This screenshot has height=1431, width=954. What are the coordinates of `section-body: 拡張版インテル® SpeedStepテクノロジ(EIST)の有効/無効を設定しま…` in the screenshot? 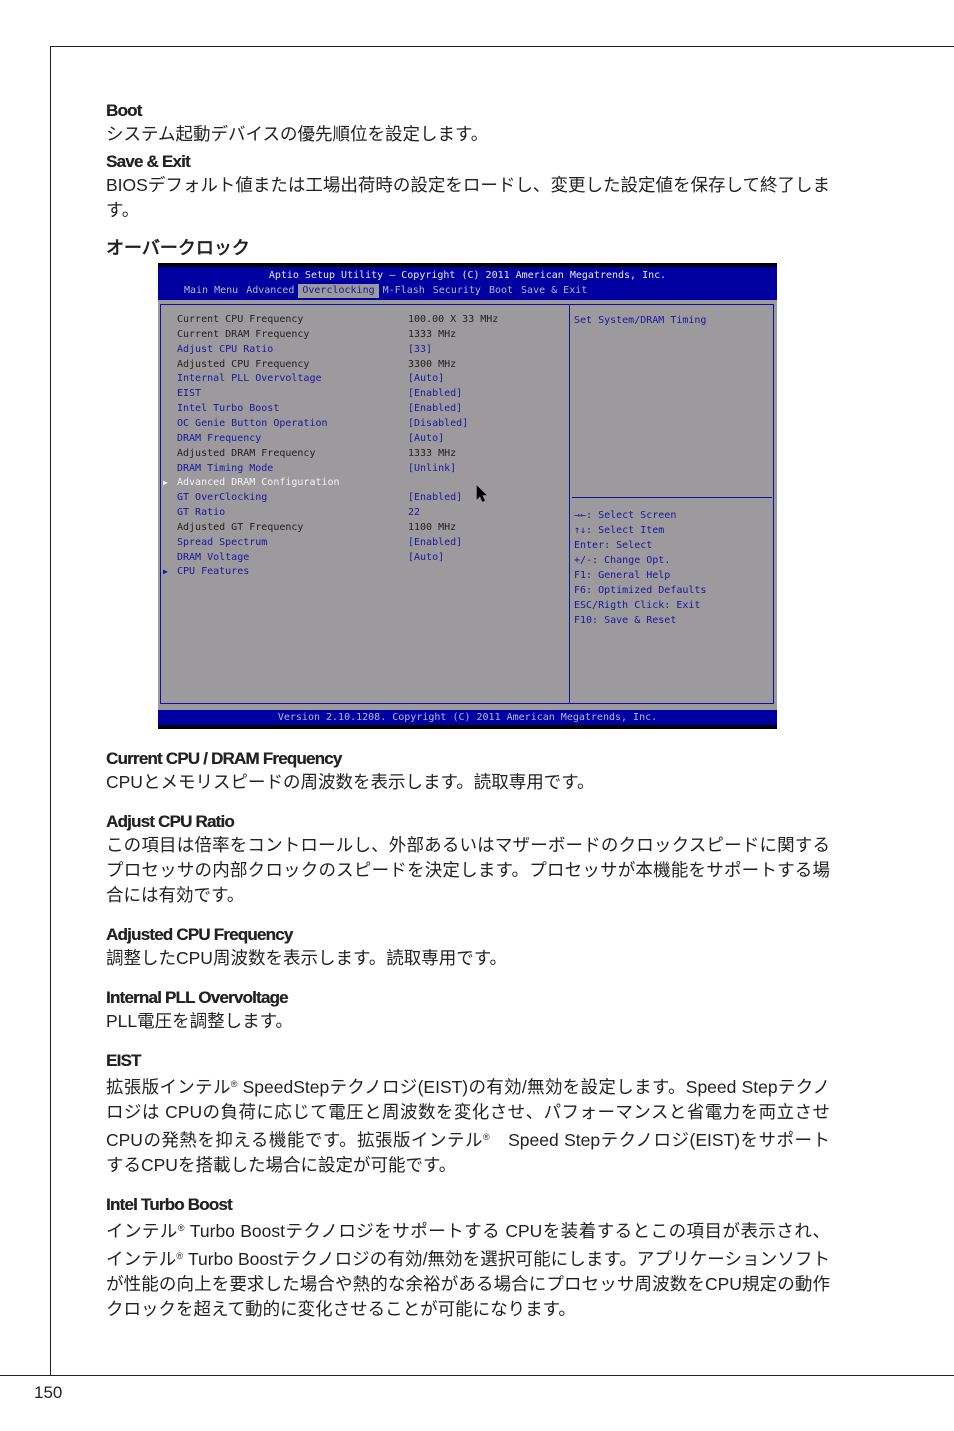 It's located at (468, 1126).